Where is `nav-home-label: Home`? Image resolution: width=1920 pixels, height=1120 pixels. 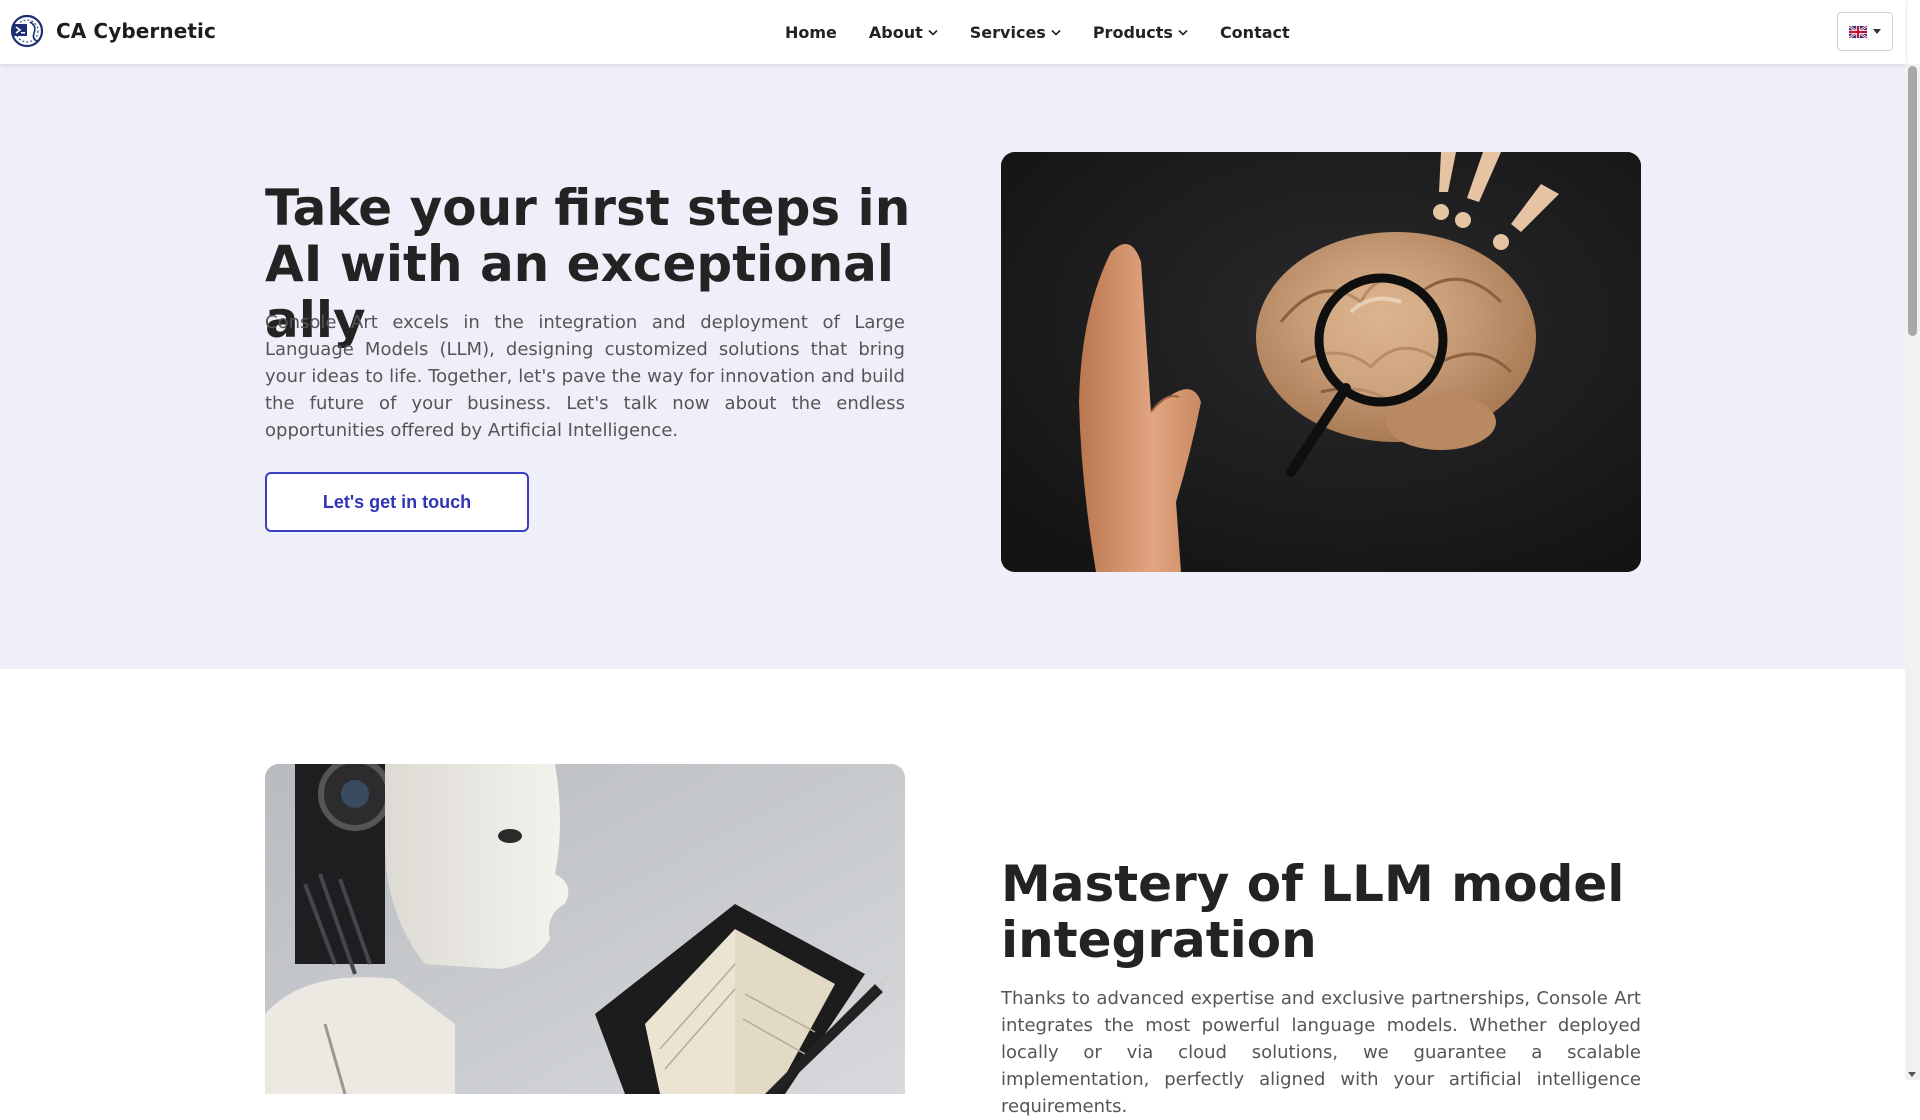 nav-home-label: Home is located at coordinates (811, 32).